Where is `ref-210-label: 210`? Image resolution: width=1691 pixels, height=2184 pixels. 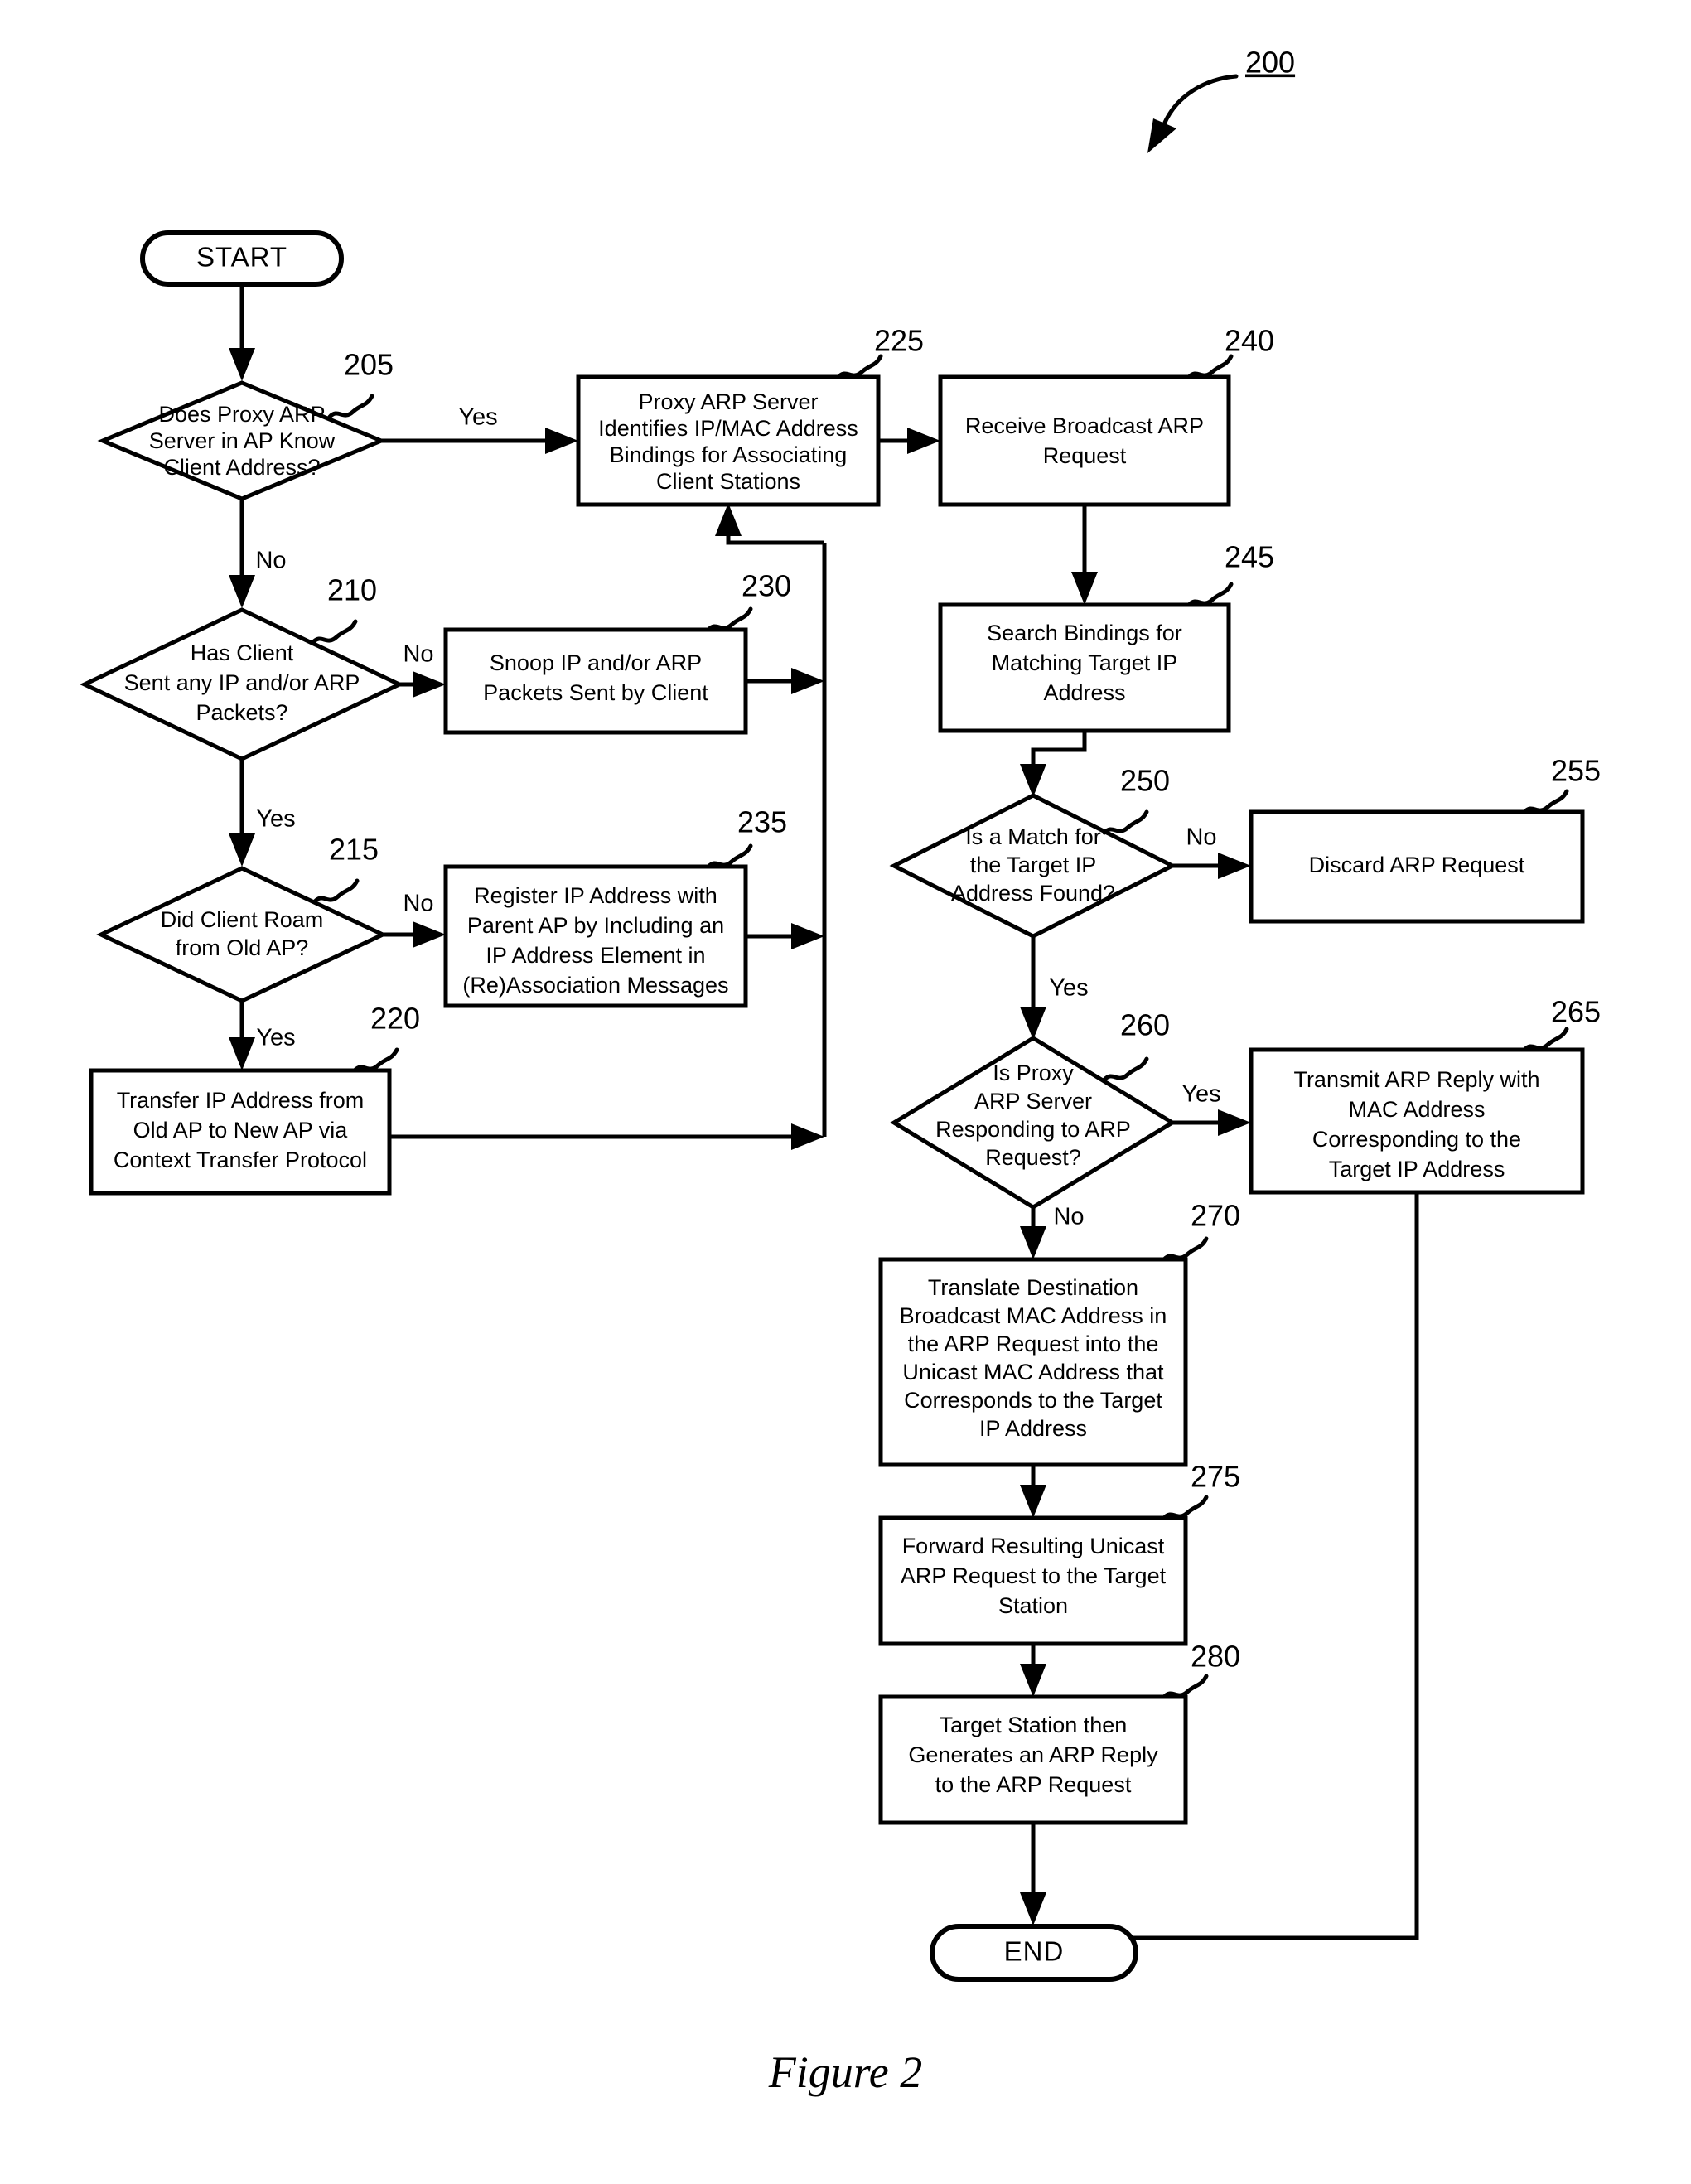 ref-210-label: 210 is located at coordinates (352, 590).